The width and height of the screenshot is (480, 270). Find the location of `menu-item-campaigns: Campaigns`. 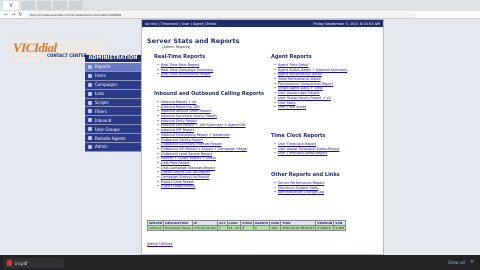

menu-item-campaigns: Campaigns is located at coordinates (113, 85).